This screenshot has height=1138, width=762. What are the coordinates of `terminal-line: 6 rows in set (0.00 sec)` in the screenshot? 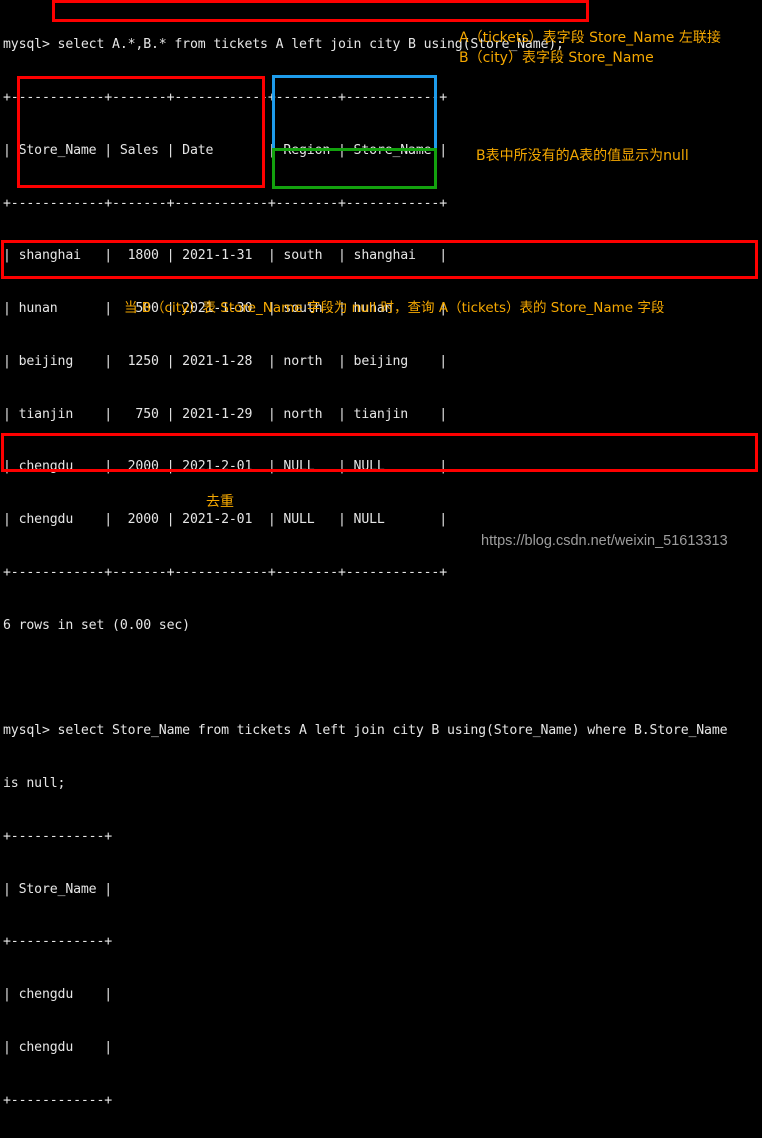 It's located at (96, 625).